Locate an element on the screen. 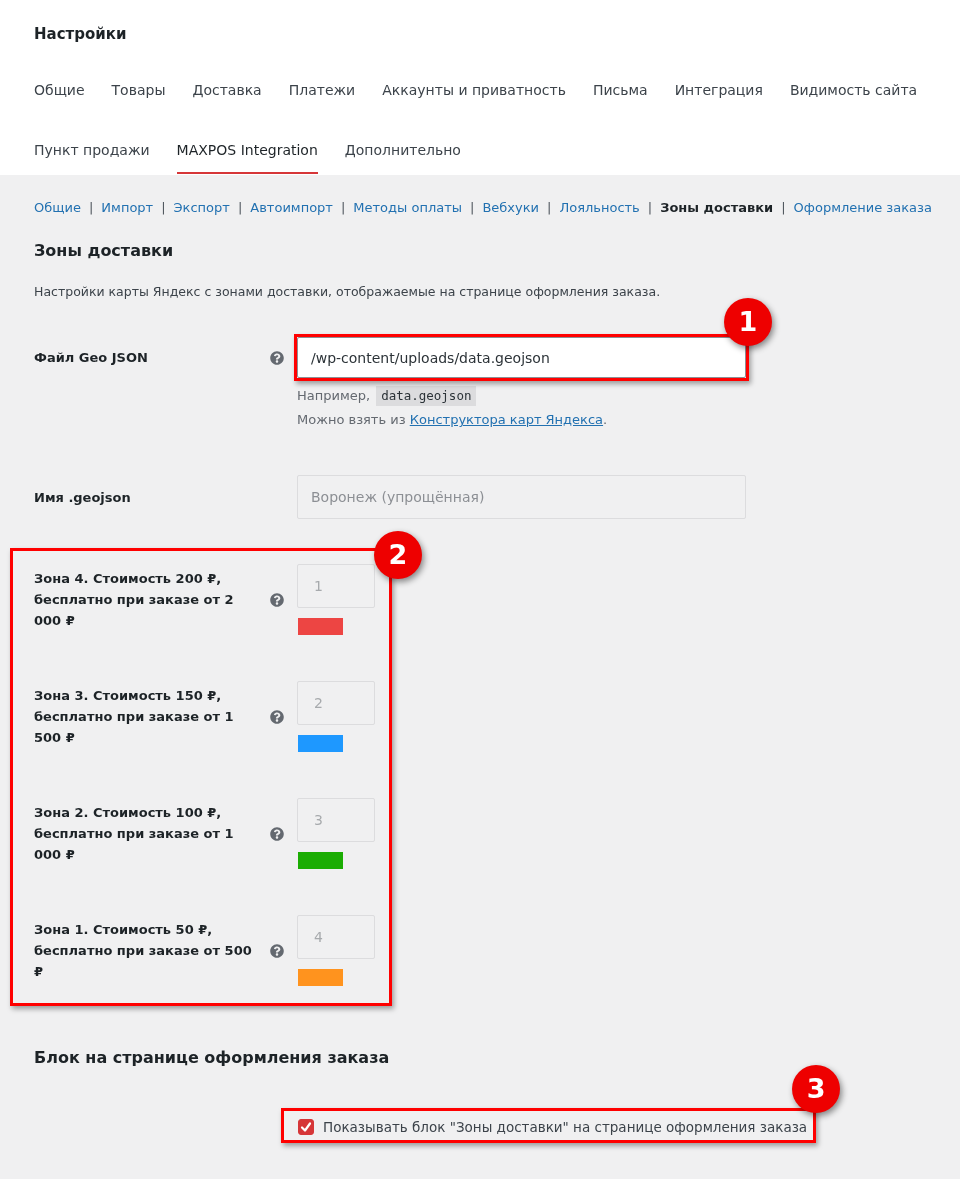 Image resolution: width=960 pixels, height=1179 pixels. settings-tab: MAXPOS Integration is located at coordinates (247, 147).